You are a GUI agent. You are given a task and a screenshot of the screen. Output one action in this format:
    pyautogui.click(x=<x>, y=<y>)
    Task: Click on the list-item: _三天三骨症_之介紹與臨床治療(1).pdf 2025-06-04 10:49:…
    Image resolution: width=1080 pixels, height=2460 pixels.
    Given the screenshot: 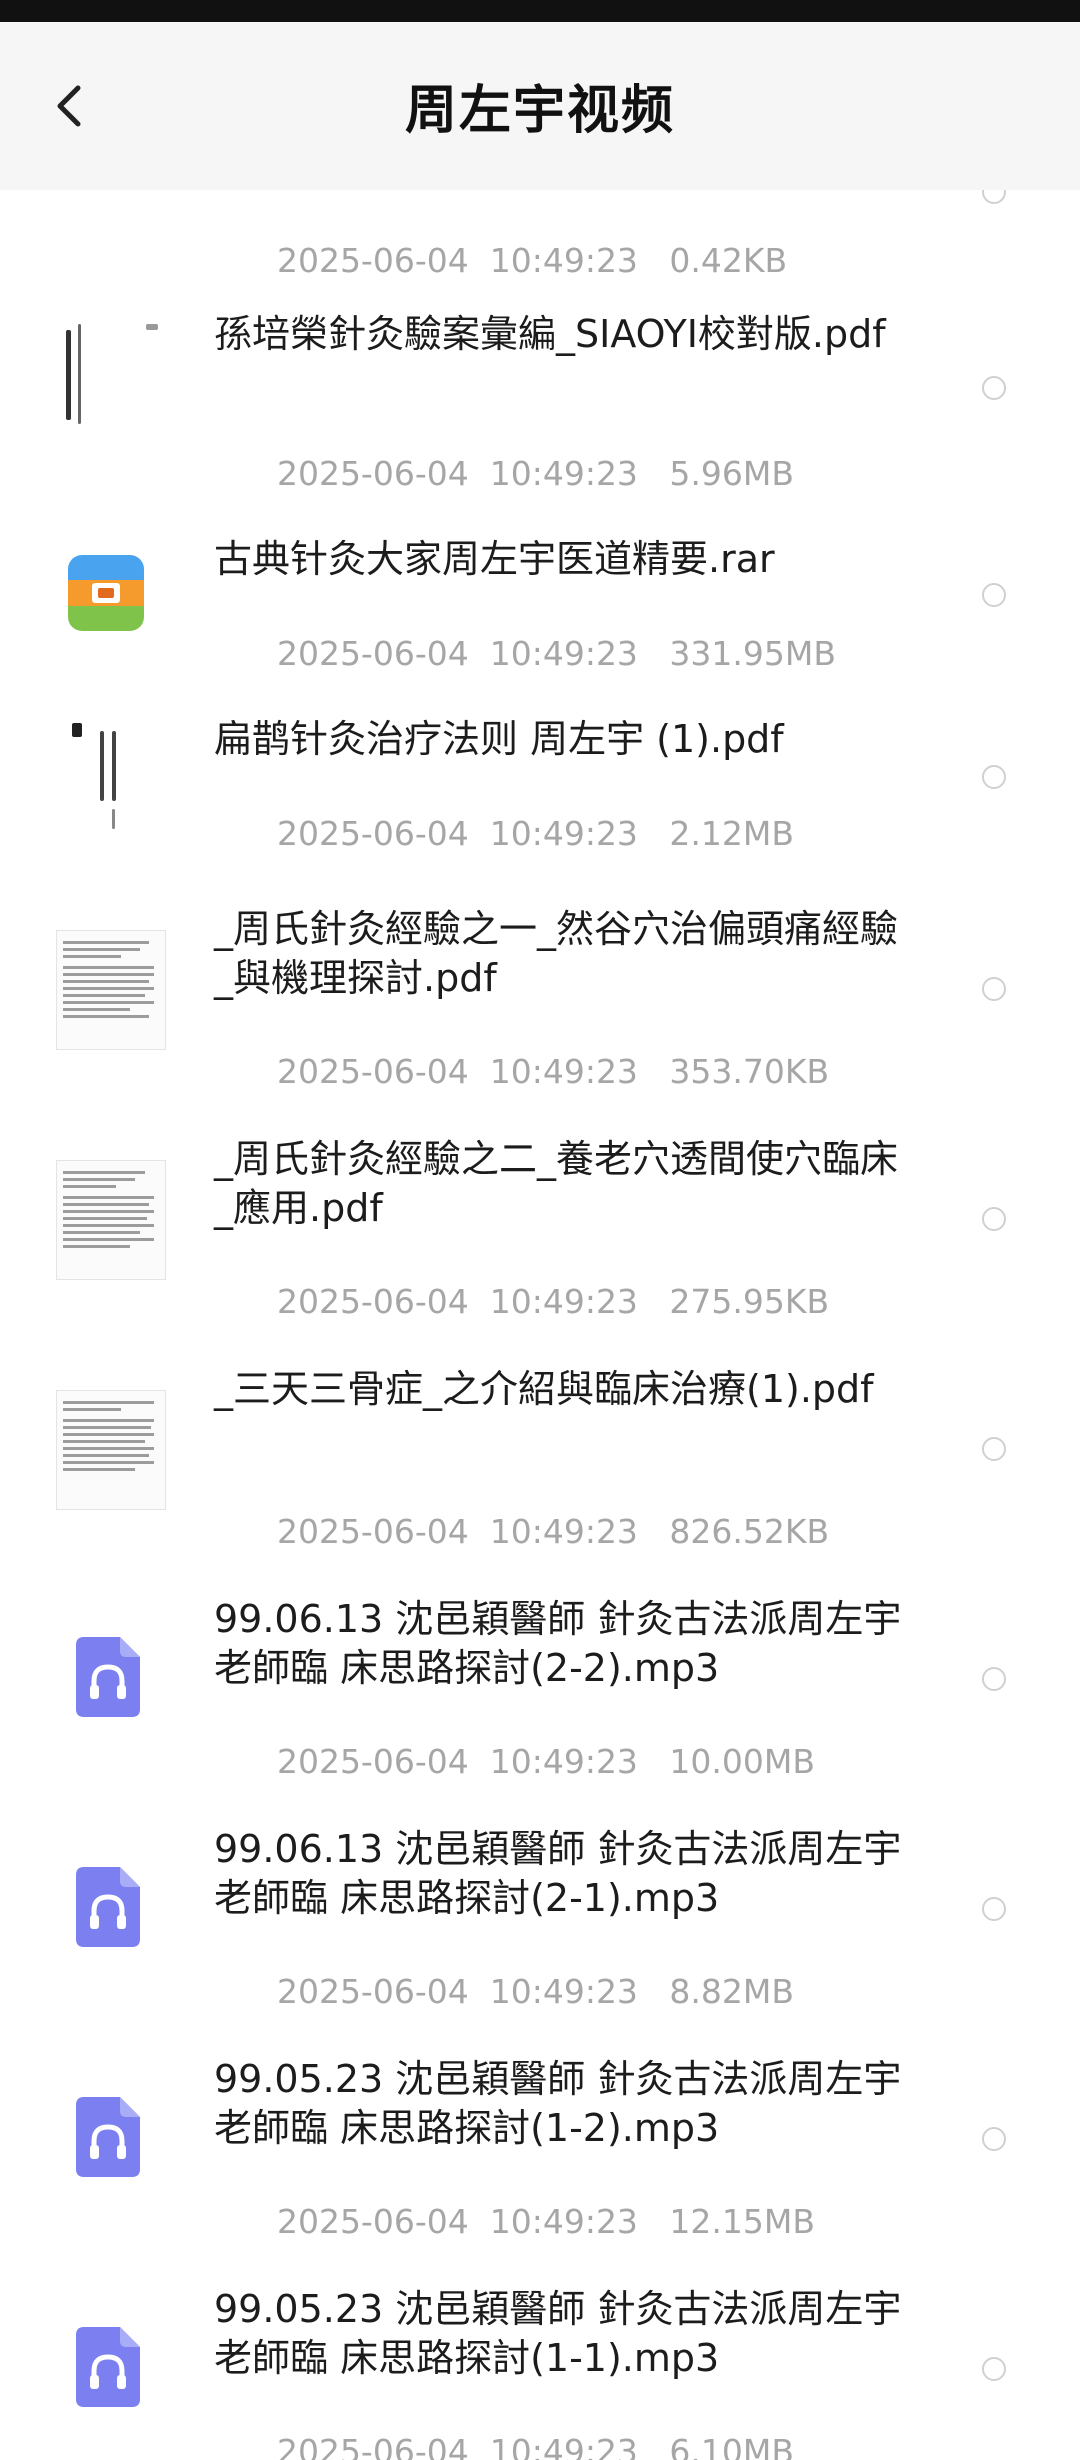 What is the action you would take?
    pyautogui.click(x=540, y=1458)
    